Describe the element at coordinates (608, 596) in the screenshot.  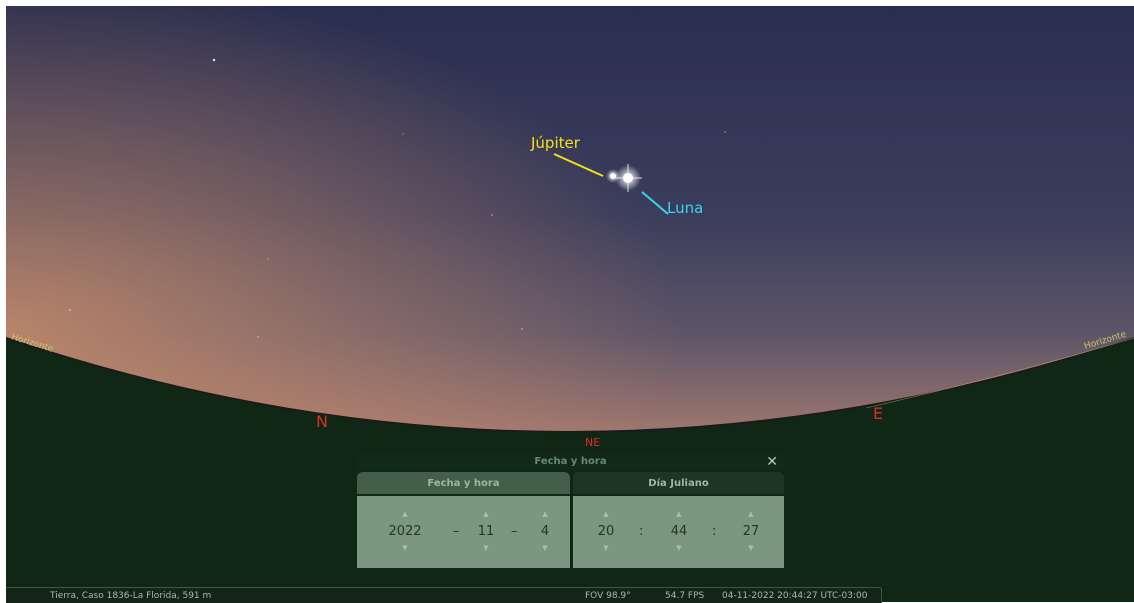
I see `status-fov: FOV 98.9°` at that location.